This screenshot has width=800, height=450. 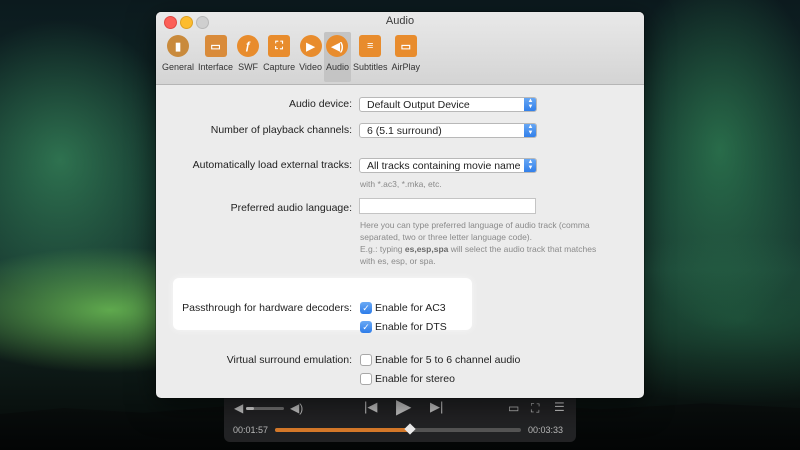 What do you see at coordinates (404, 131) in the screenshot?
I see `channels-value: 6 (5.1 surround)` at bounding box center [404, 131].